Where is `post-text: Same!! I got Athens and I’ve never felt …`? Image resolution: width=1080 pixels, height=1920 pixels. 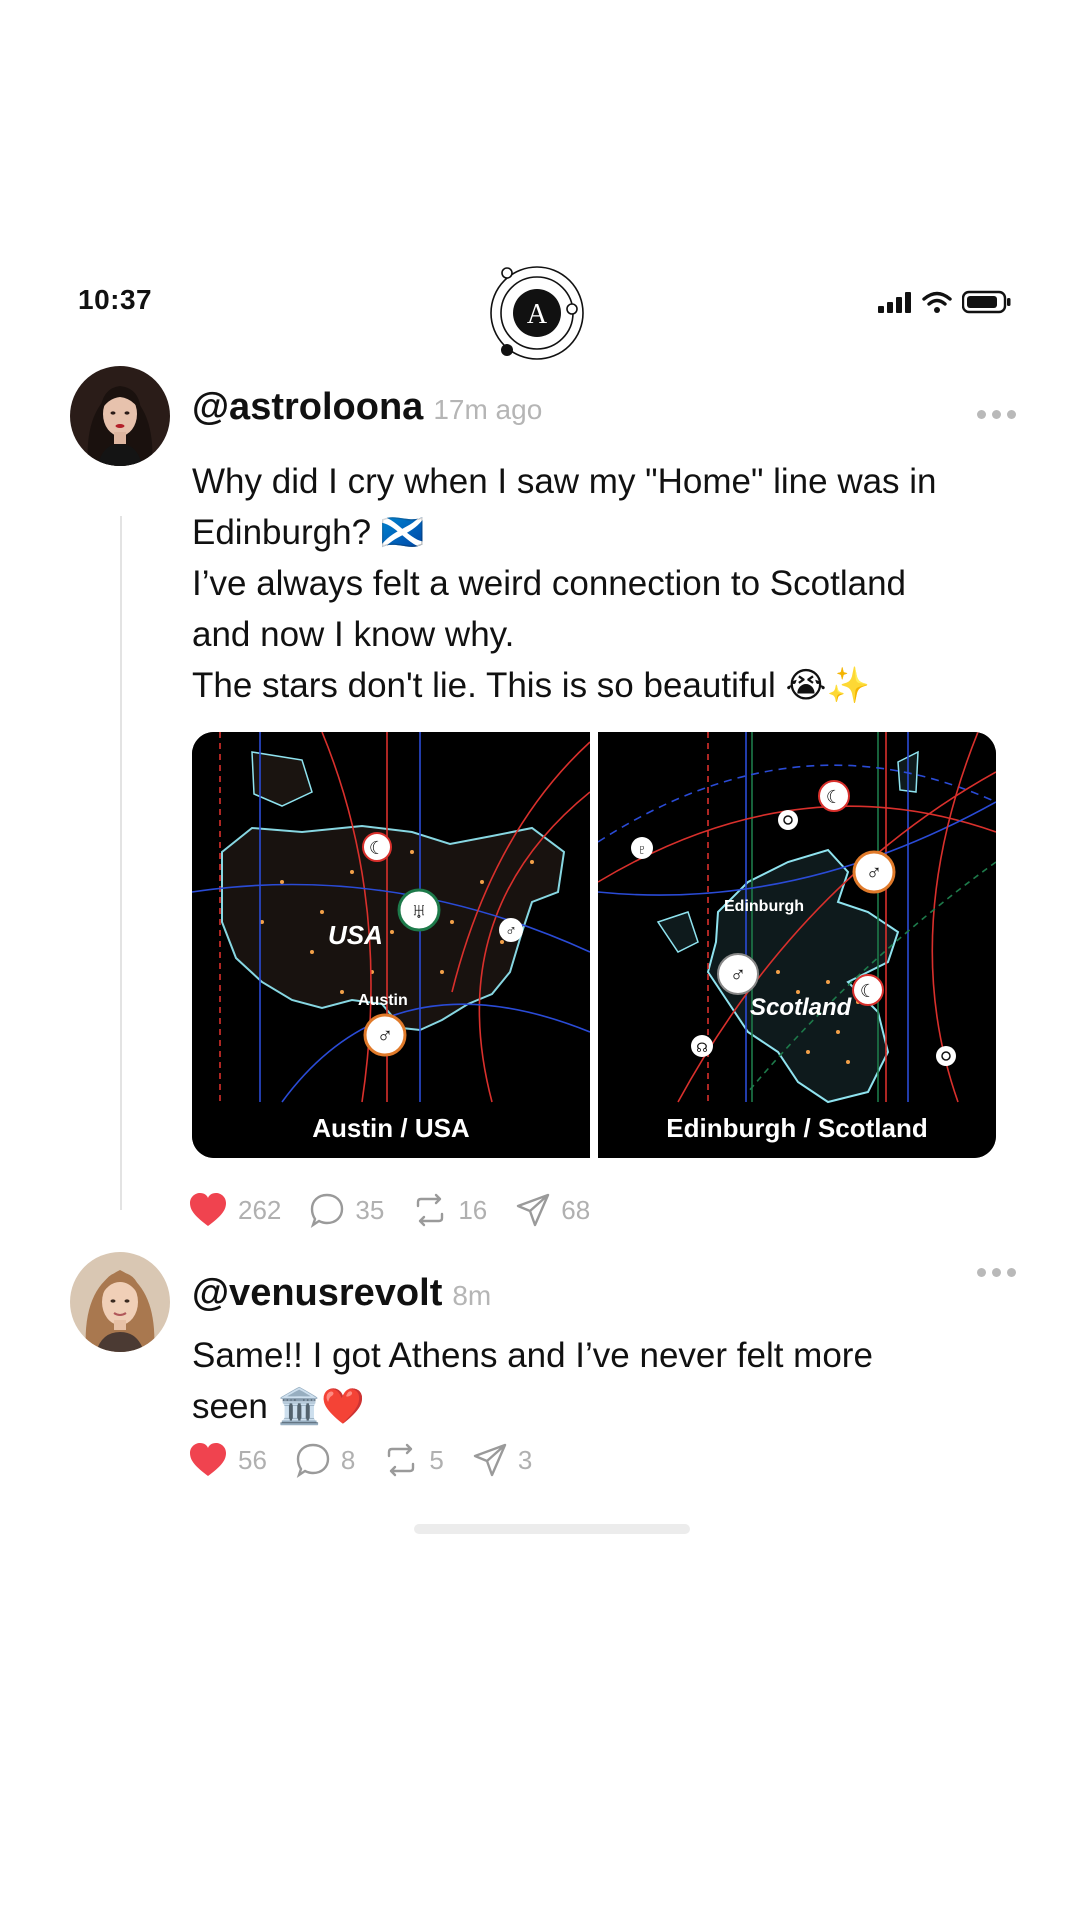 post-text: Same!! I got Athens and I’ve never felt … is located at coordinates (602, 1381).